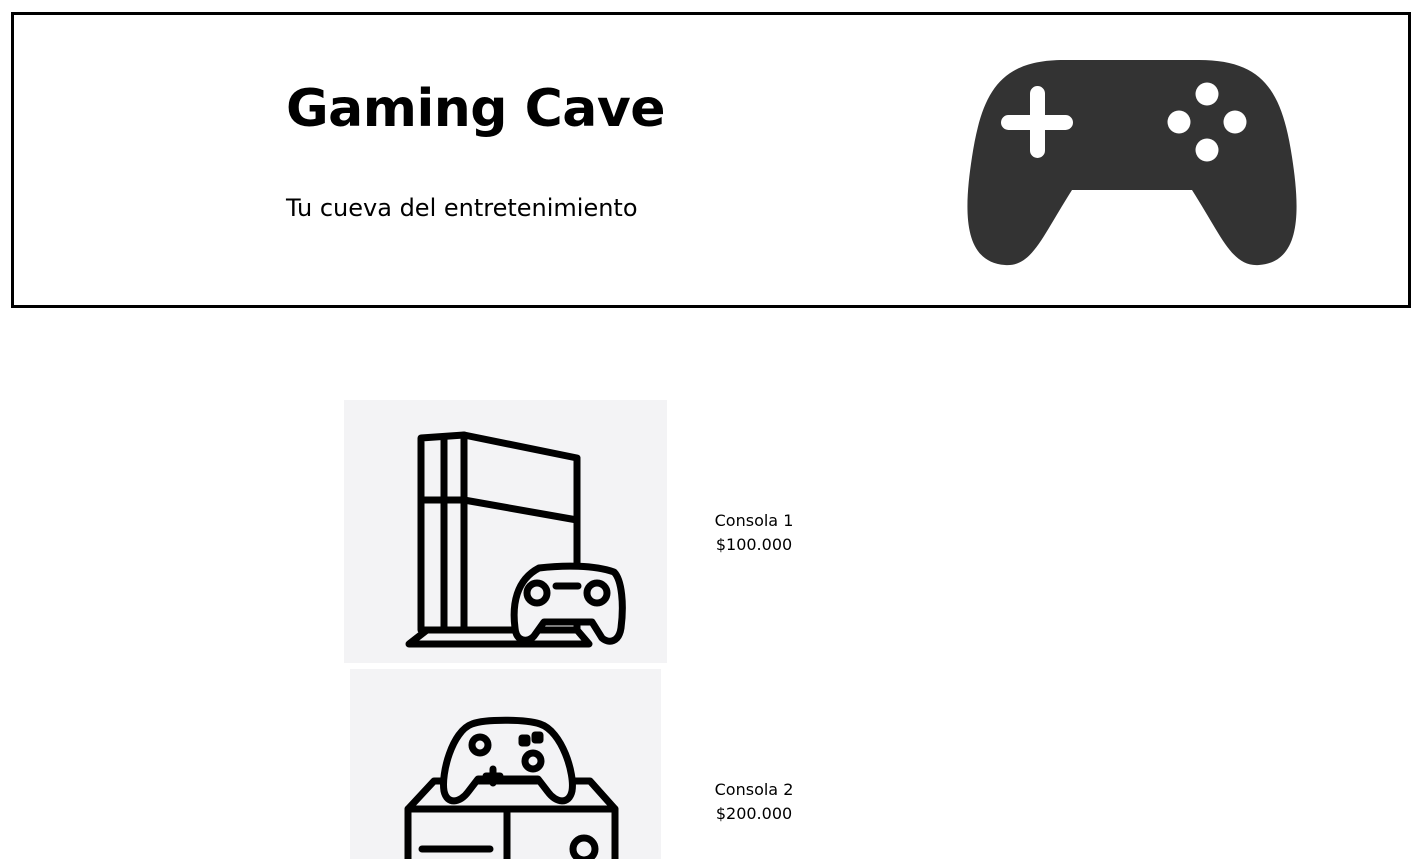 Image resolution: width=1420 pixels, height=859 pixels. What do you see at coordinates (476, 109) in the screenshot?
I see `site-title: Gaming Cave` at bounding box center [476, 109].